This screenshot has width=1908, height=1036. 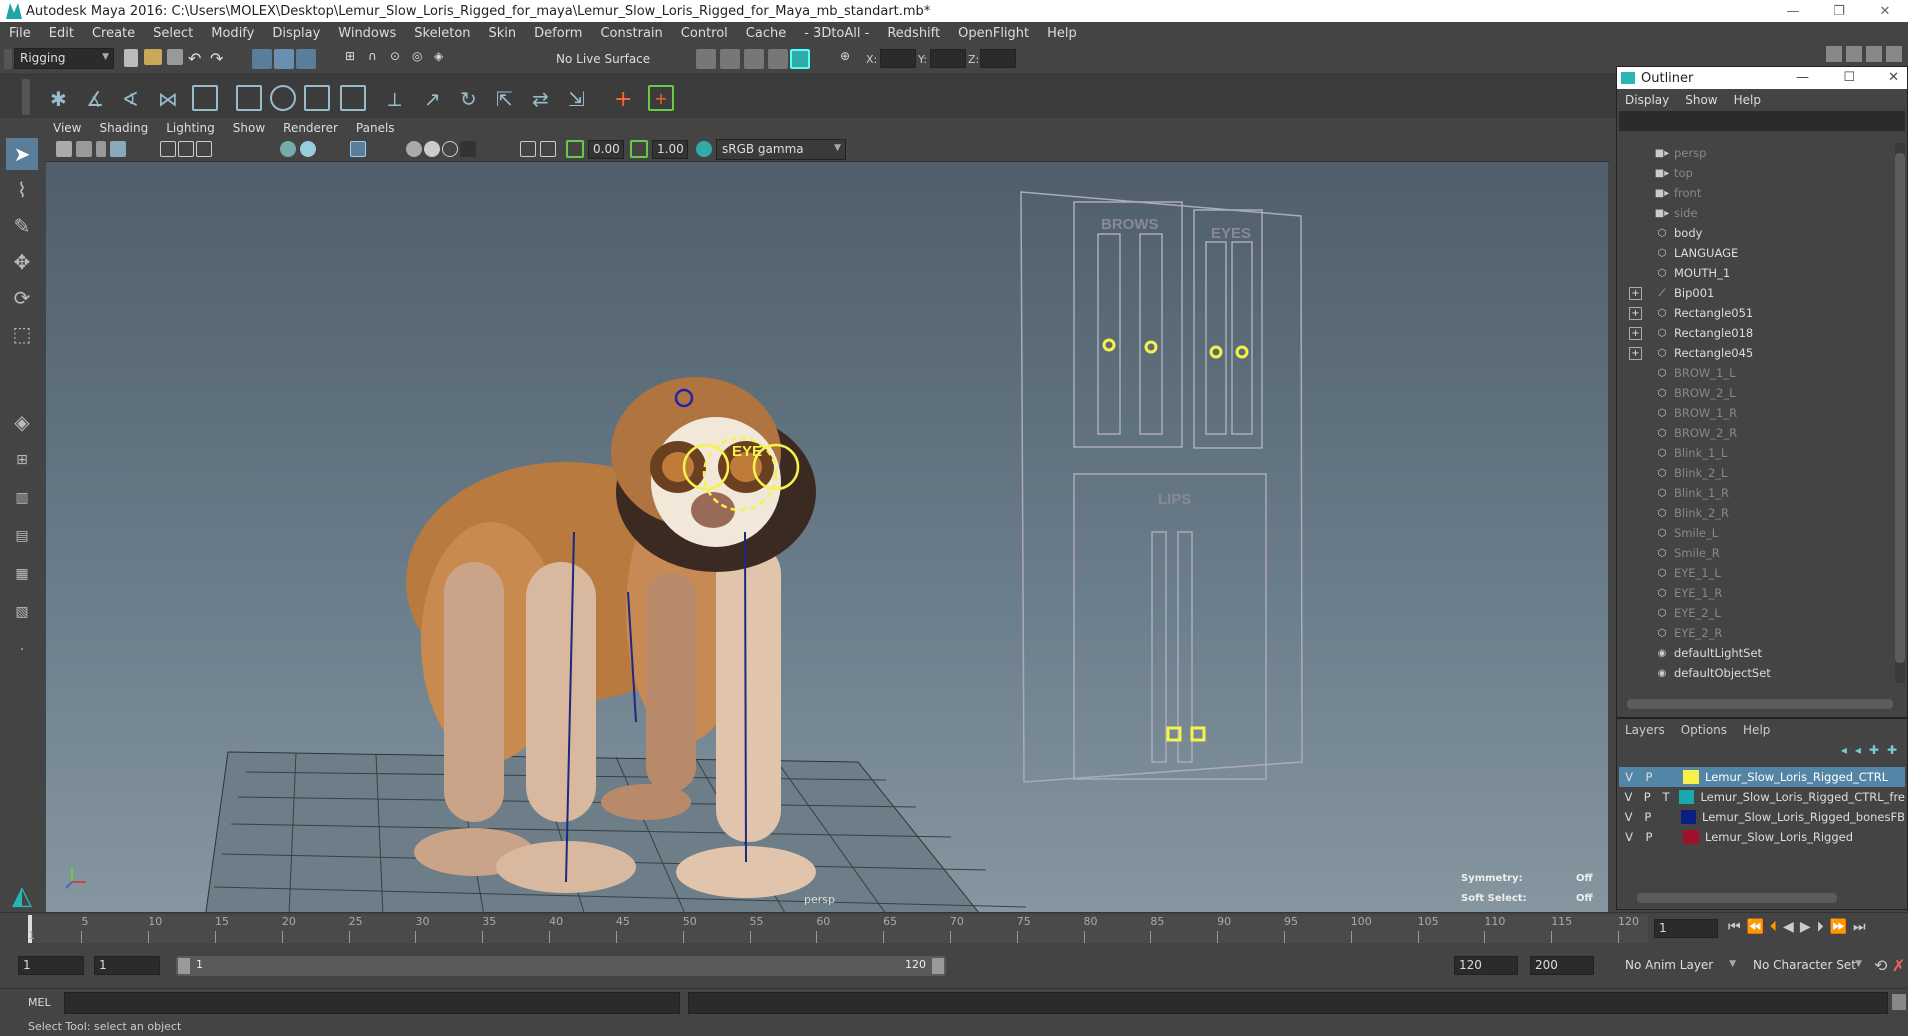 I want to click on view-transform-dropdown: sRGB gamma, so click(x=781, y=149).